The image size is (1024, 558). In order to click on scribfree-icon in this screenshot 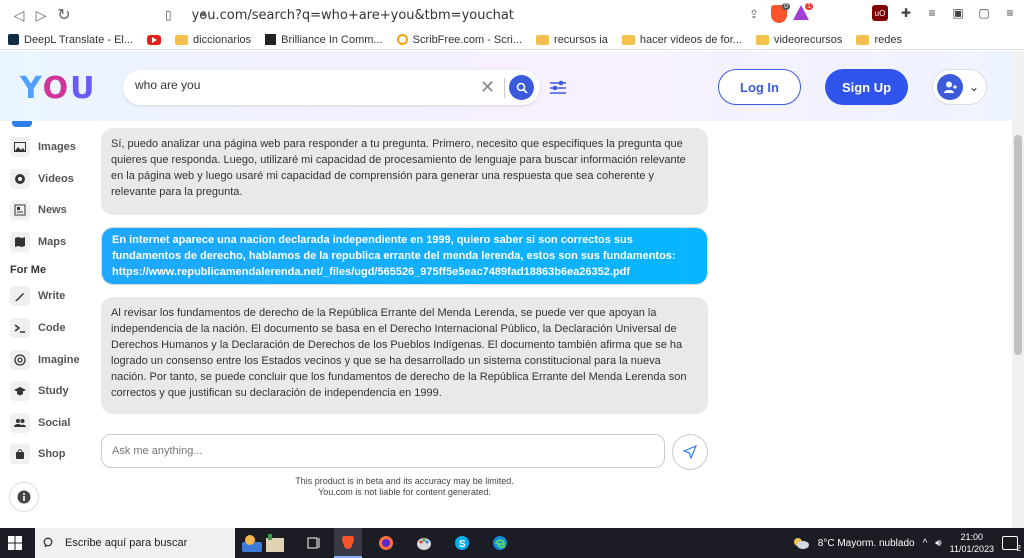, I will do `click(402, 39)`.